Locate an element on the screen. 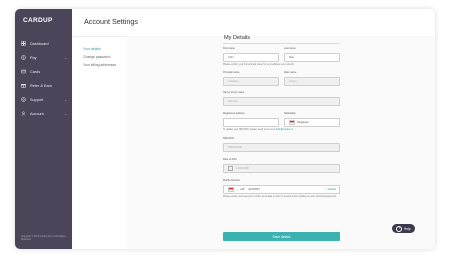  help-button: ? Help is located at coordinates (403, 228).